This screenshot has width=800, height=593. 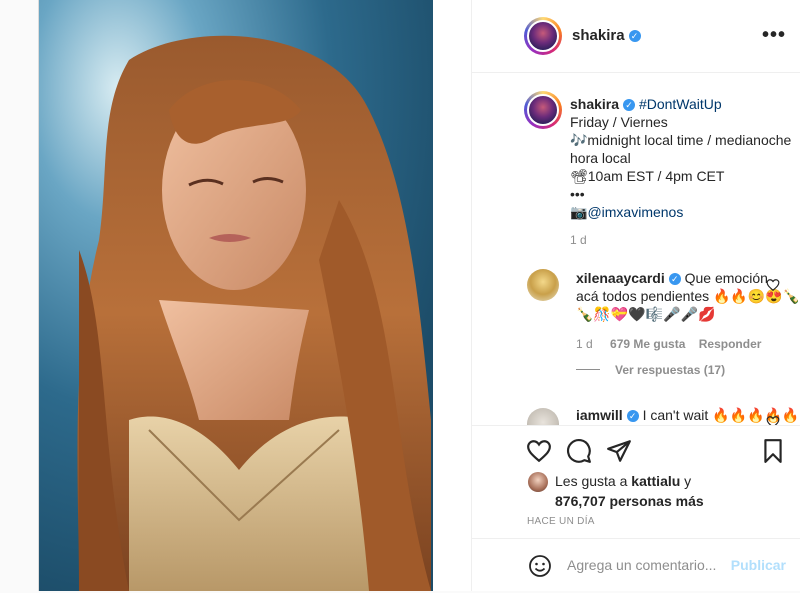 What do you see at coordinates (579, 212) in the screenshot?
I see `camera-emoji: 📷` at bounding box center [579, 212].